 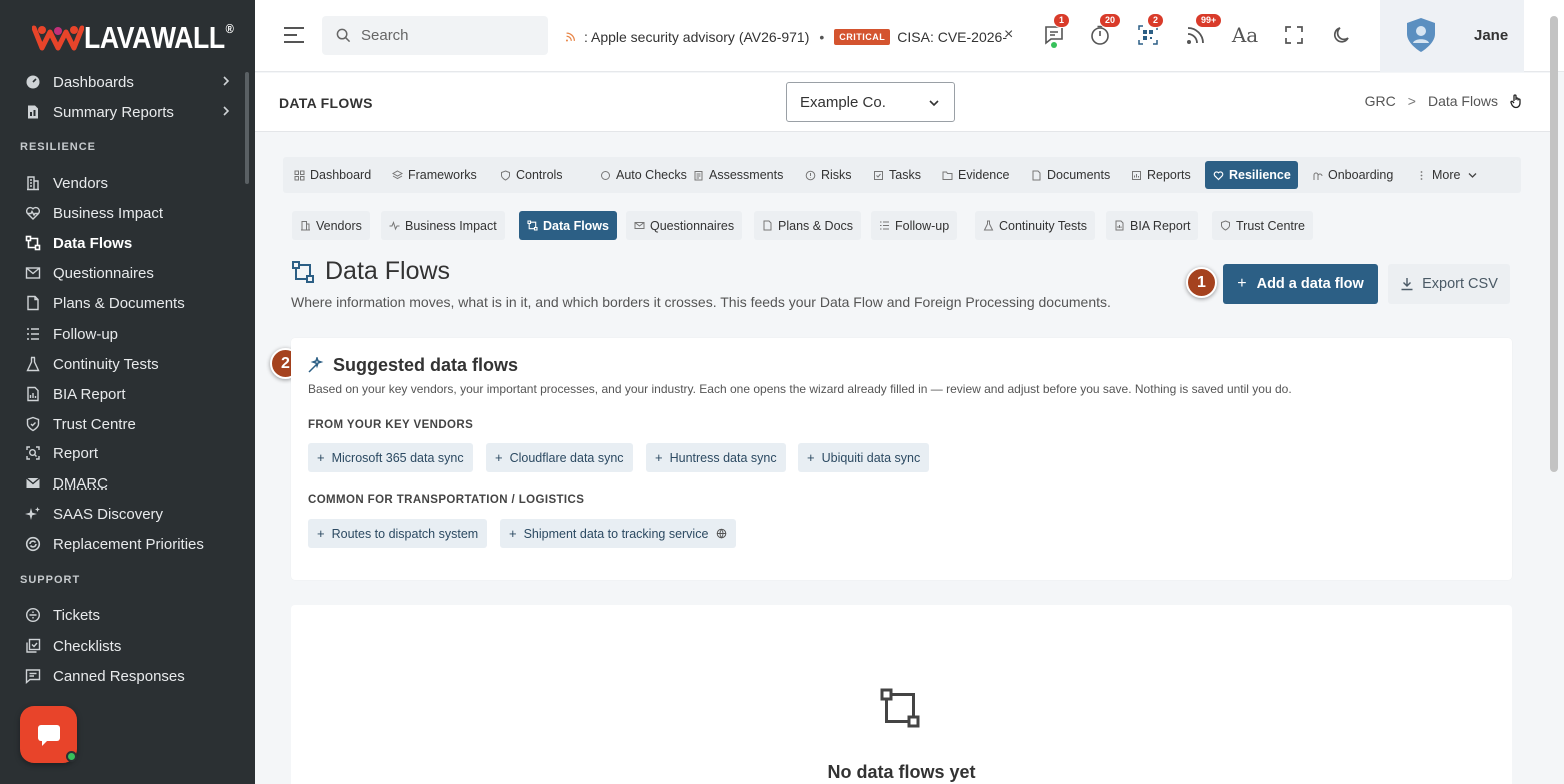 I want to click on suggestion-chip-microsoft-365: + Microsoft 365 data sync, so click(x=390, y=457).